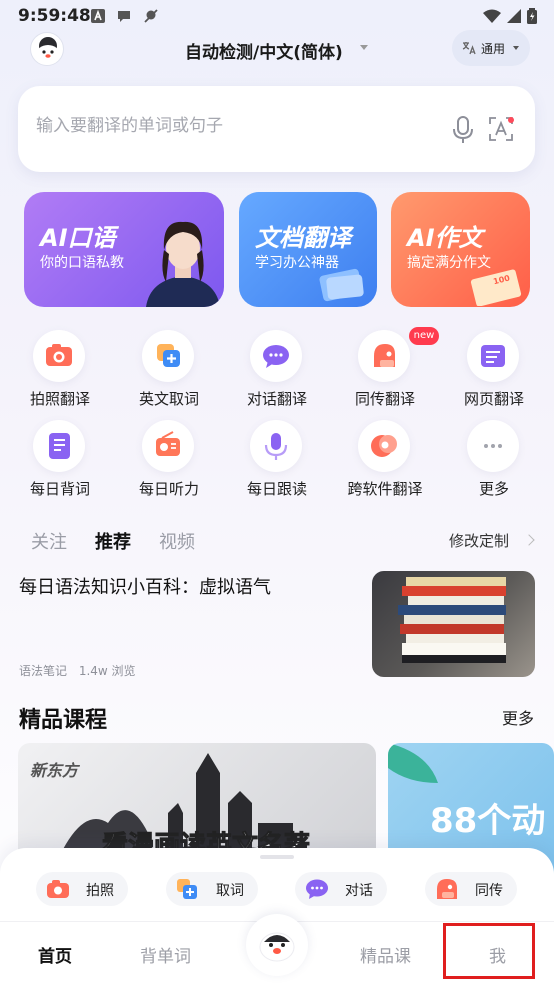 This screenshot has height=984, width=554. Describe the element at coordinates (463, 130) in the screenshot. I see `microphone-icon` at that location.